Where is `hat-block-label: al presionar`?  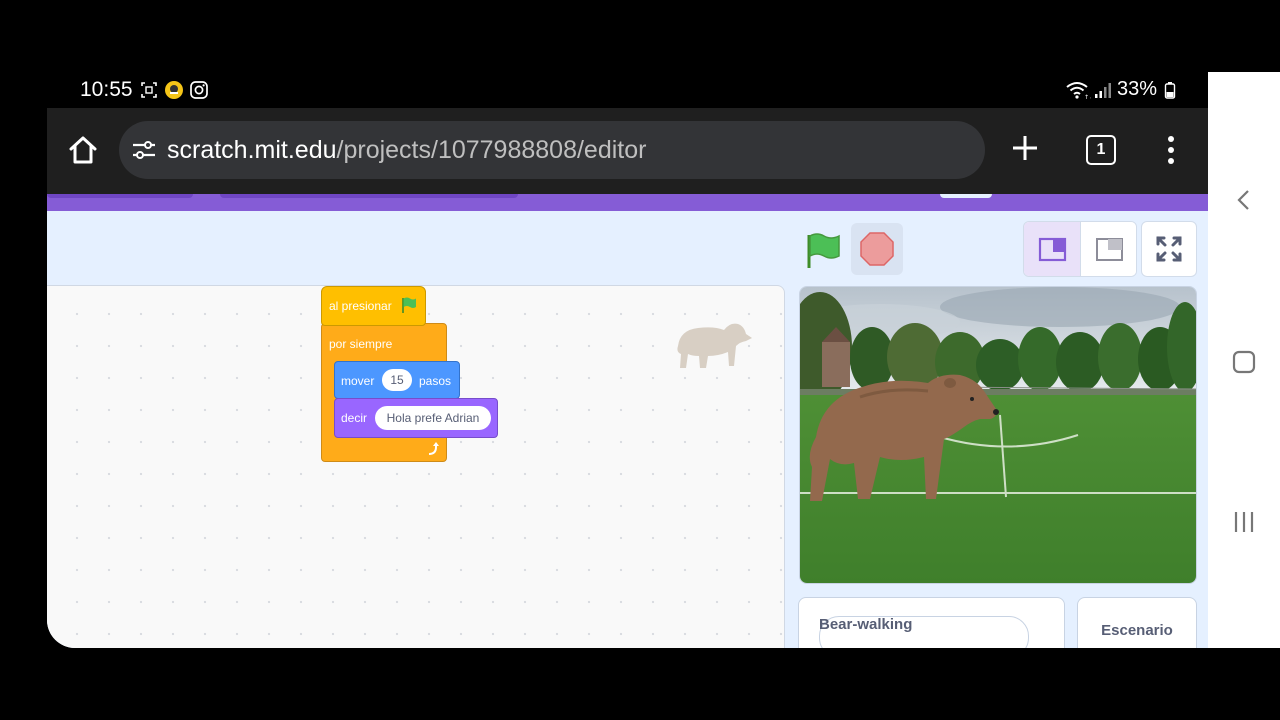
hat-block-label: al presionar is located at coordinates (360, 306).